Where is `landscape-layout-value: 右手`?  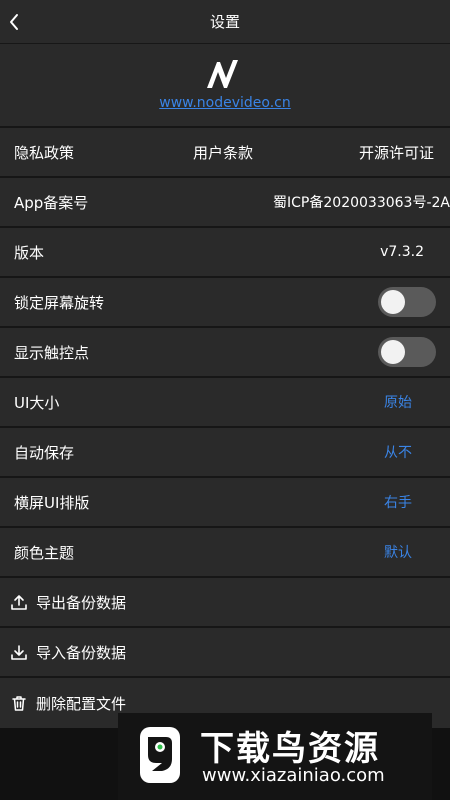
landscape-layout-value: 右手 is located at coordinates (398, 502).